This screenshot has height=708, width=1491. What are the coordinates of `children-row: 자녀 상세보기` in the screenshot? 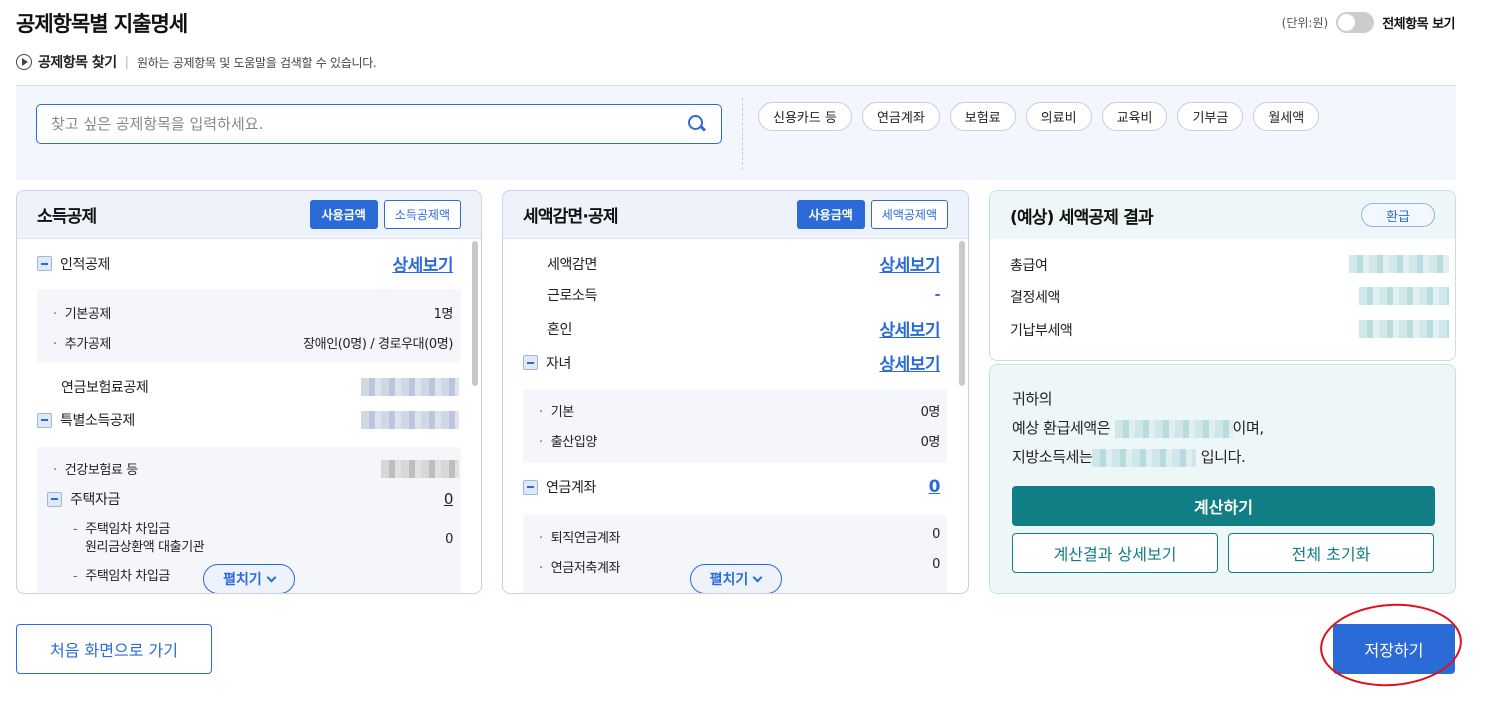 It's located at (731, 362).